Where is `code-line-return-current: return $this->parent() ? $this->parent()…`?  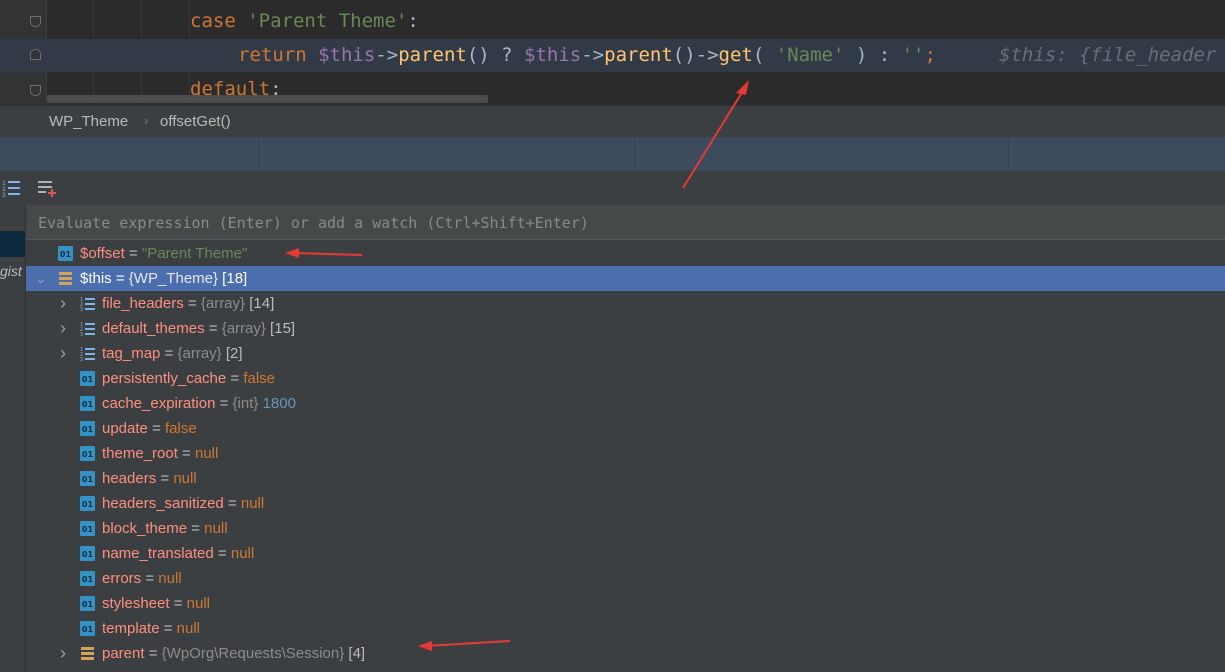 code-line-return-current: return $this->parent() ? $this->parent()… is located at coordinates (612, 55).